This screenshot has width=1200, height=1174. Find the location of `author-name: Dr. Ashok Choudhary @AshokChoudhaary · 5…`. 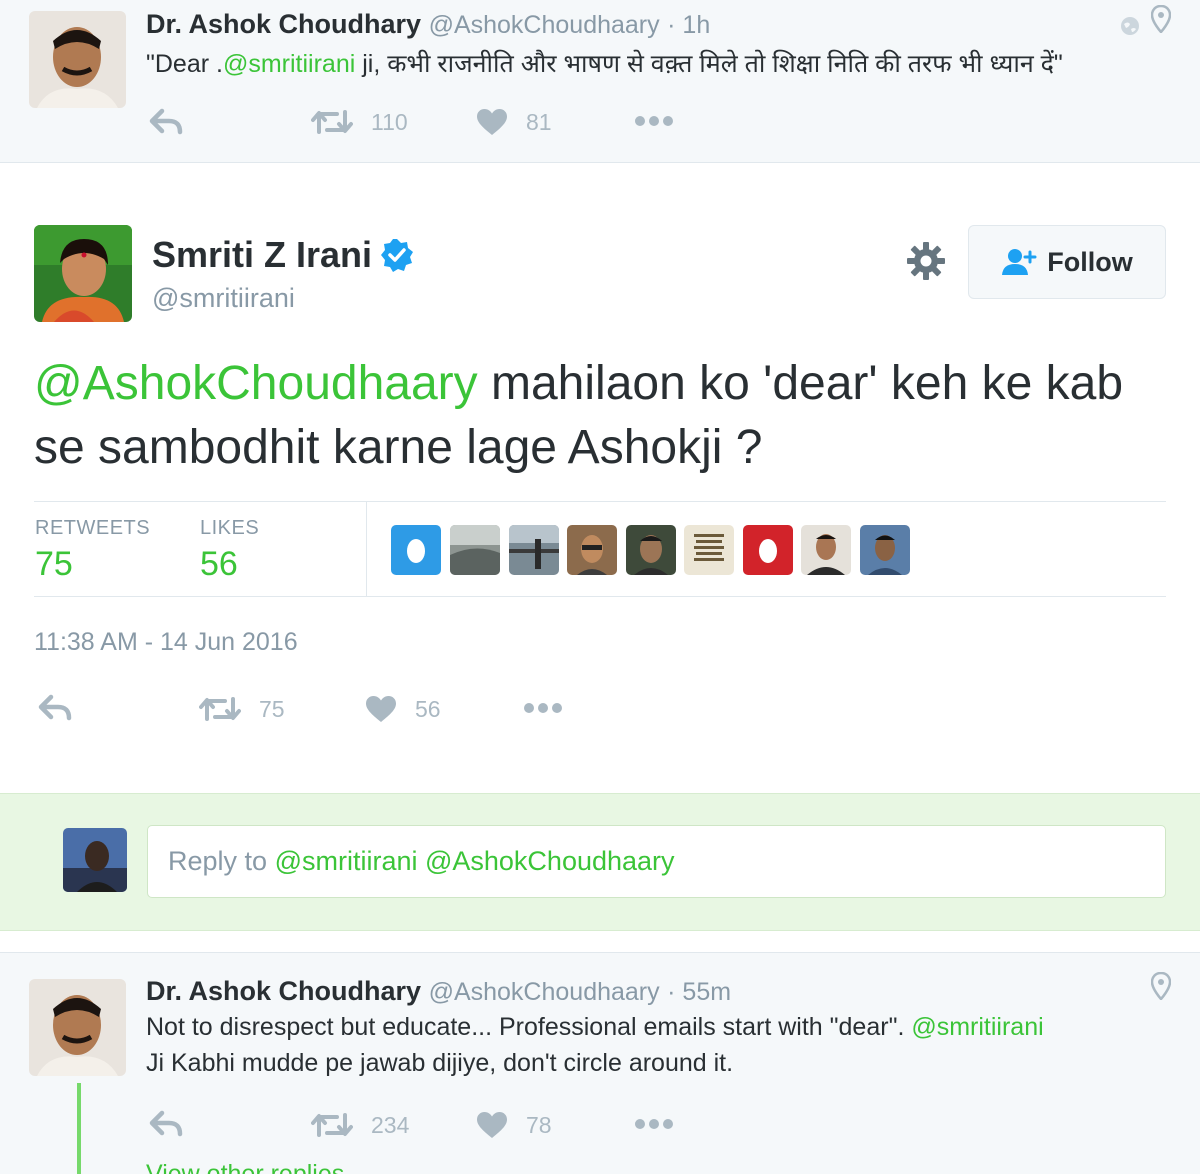

author-name: Dr. Ashok Choudhary @AshokChoudhaary · 5… is located at coordinates (438, 991).